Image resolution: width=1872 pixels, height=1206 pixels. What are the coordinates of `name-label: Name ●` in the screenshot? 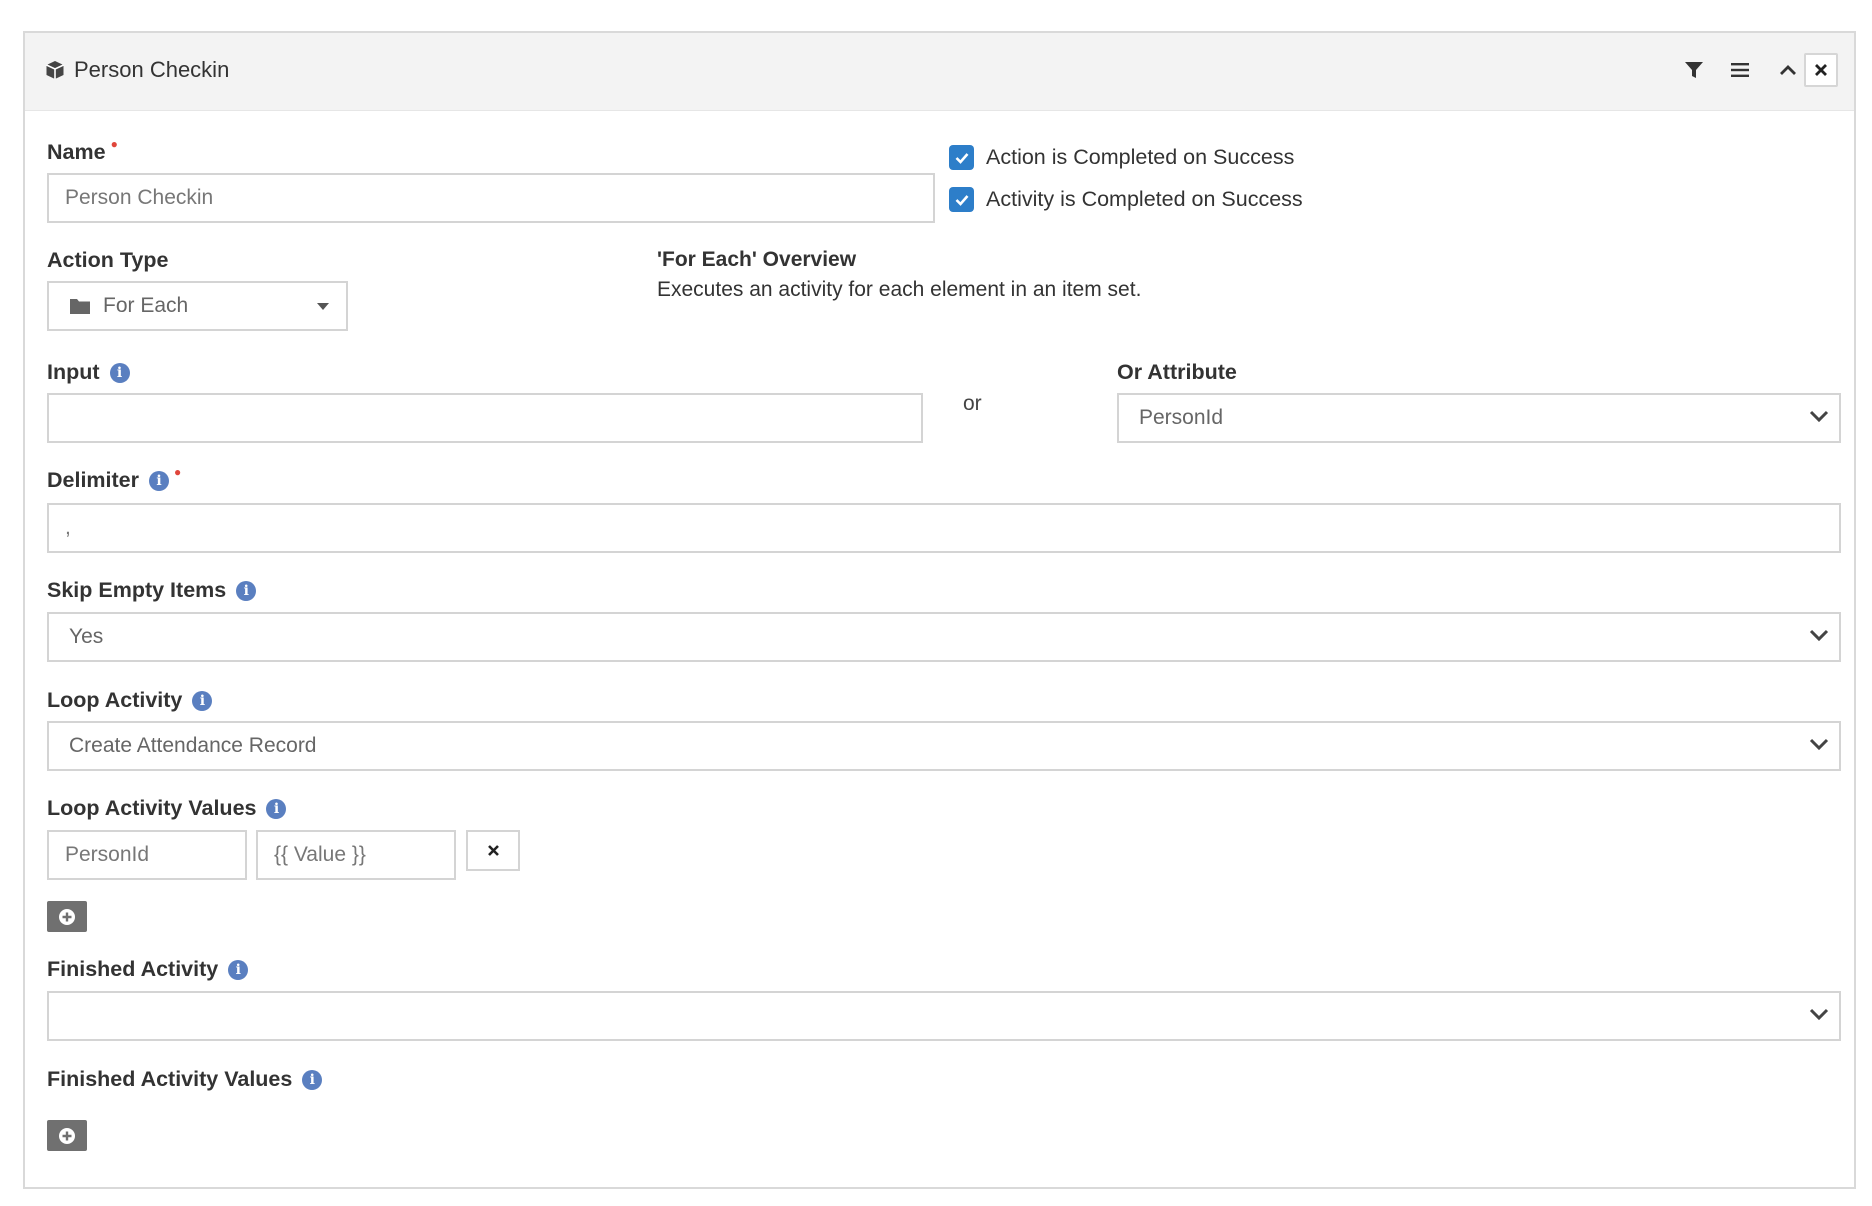 It's located at (82, 150).